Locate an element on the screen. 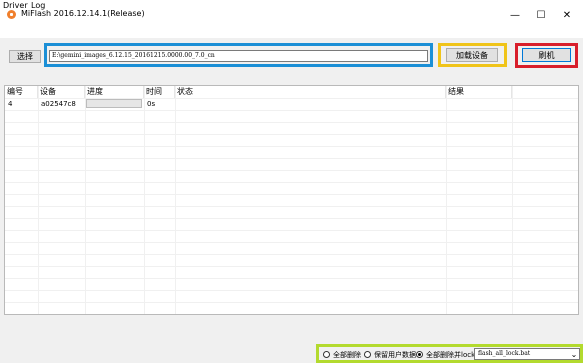  column-header-status: 状态 is located at coordinates (310, 92).